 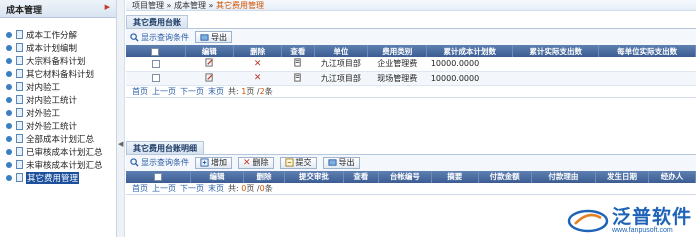 I want to click on column-header: 编辑, so click(x=209, y=51).